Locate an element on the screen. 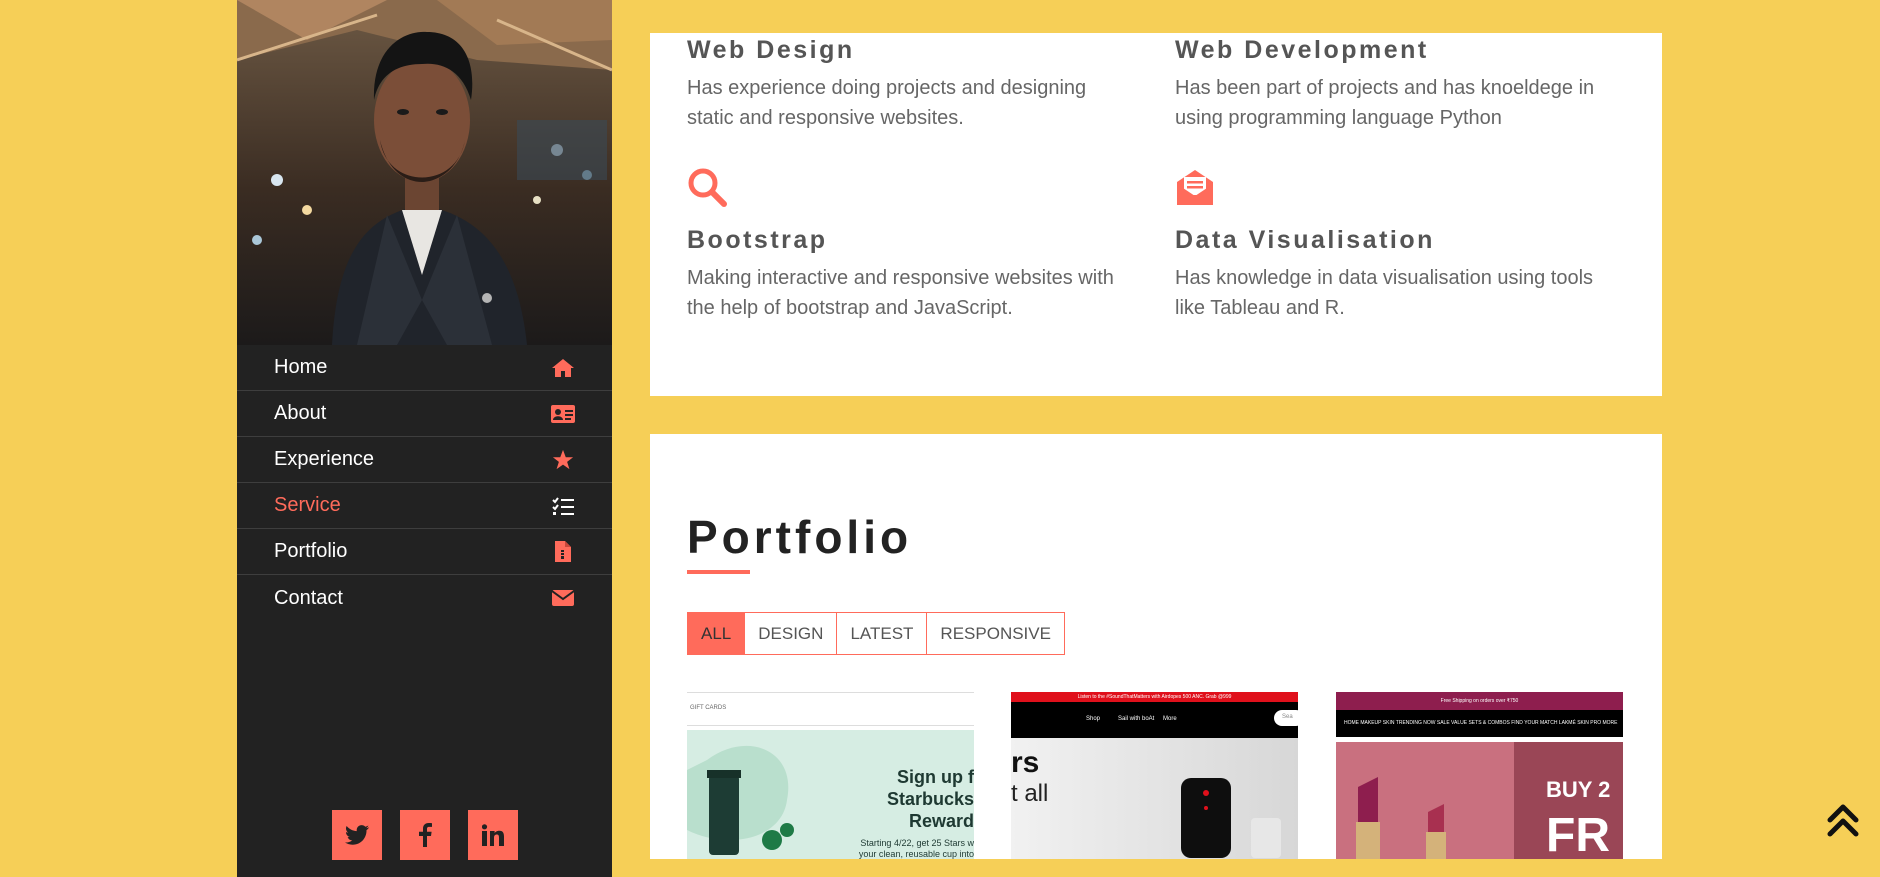 The image size is (1880, 877). hero-text: BUY 2 is located at coordinates (1578, 789).